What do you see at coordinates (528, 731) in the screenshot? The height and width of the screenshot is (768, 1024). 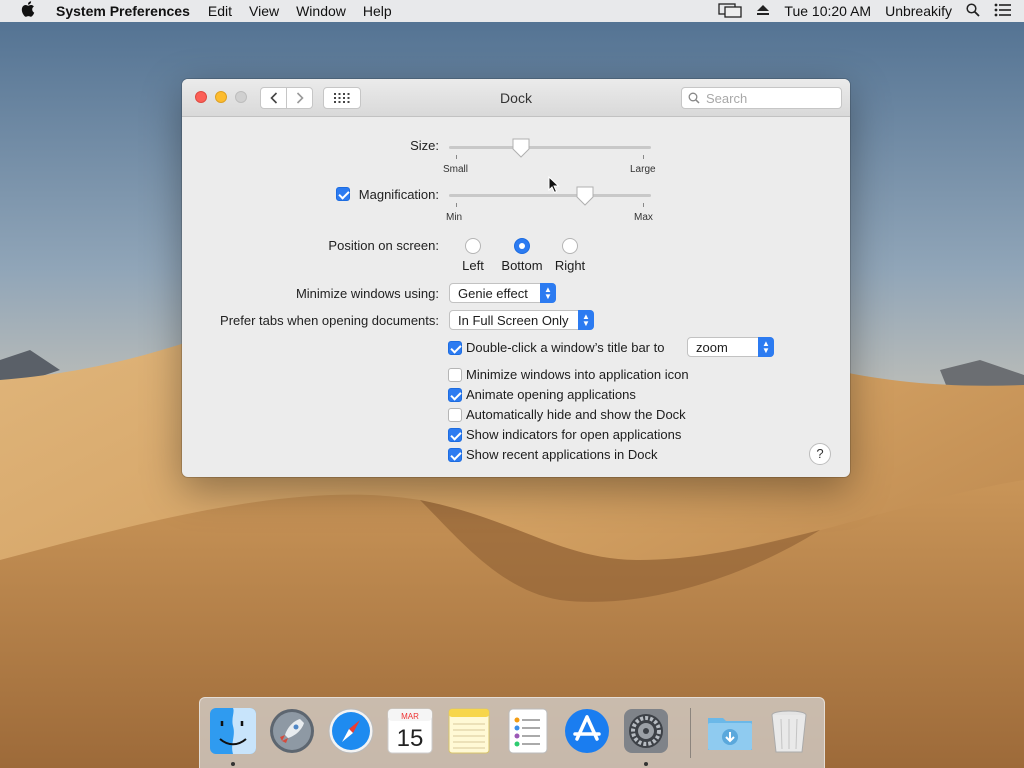 I see `reminders-icon` at bounding box center [528, 731].